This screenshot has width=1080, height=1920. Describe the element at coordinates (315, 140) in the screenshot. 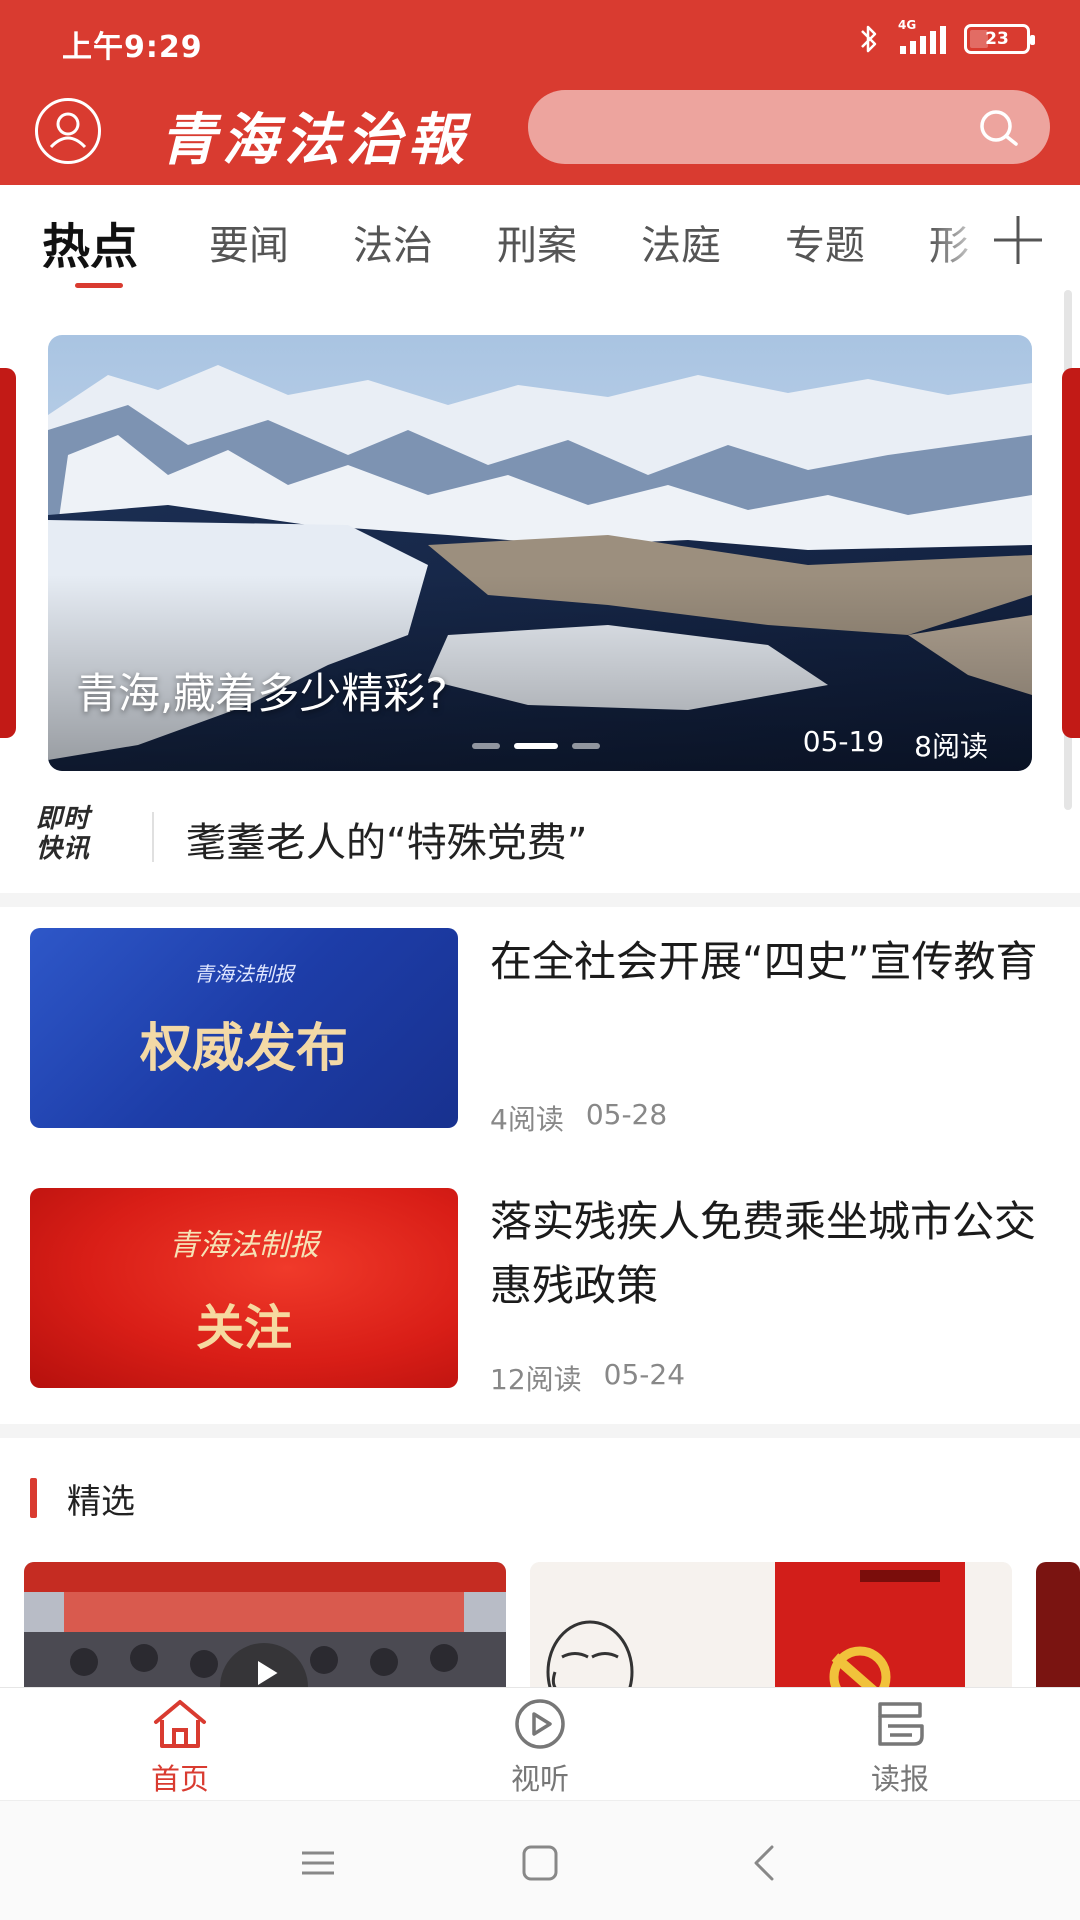

I see `app-logo: 青海法治報` at that location.